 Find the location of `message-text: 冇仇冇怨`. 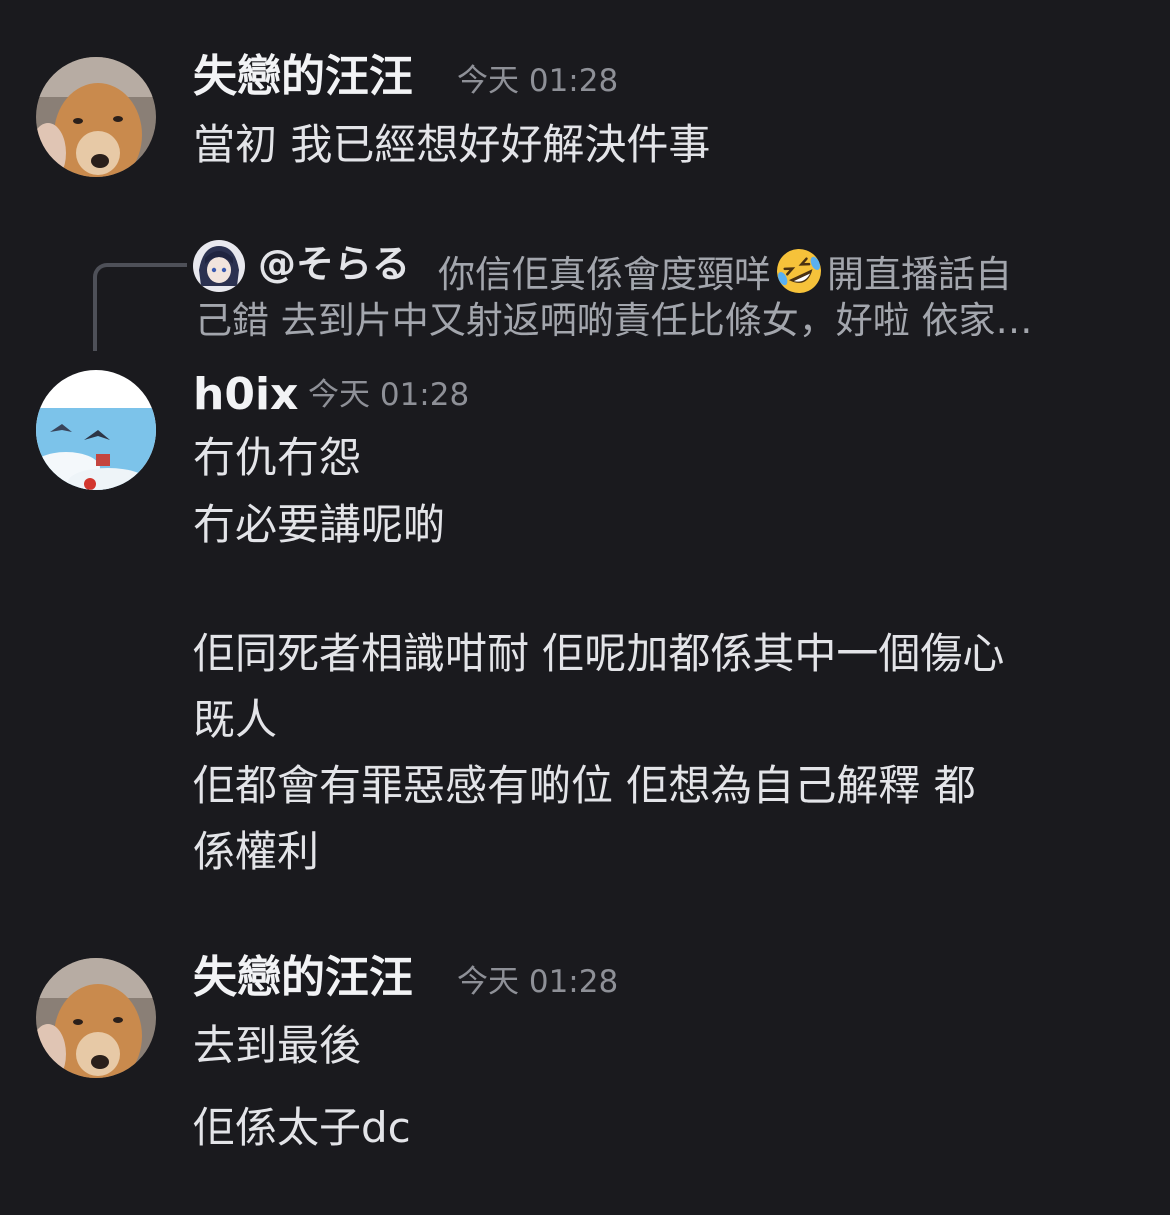

message-text: 冇仇冇怨 is located at coordinates (277, 457).